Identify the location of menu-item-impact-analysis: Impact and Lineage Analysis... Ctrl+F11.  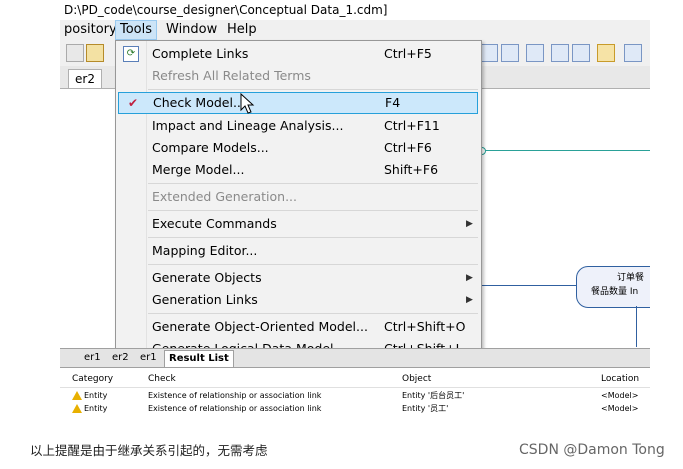
(298, 126).